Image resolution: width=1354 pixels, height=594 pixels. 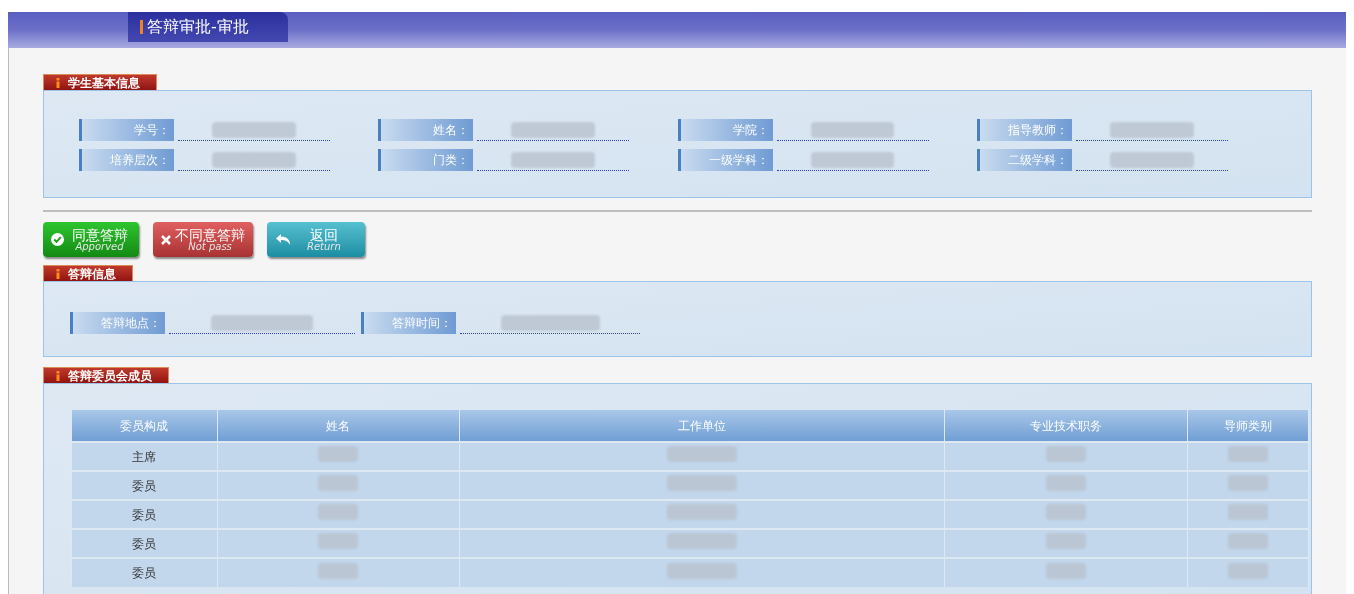 What do you see at coordinates (316, 239) in the screenshot?
I see `action-button: 返回 Return` at bounding box center [316, 239].